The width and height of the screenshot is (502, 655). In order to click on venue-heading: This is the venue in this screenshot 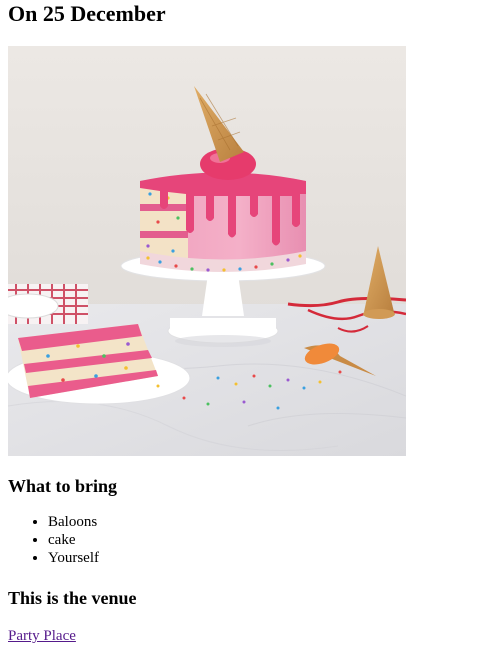, I will do `click(72, 598)`.